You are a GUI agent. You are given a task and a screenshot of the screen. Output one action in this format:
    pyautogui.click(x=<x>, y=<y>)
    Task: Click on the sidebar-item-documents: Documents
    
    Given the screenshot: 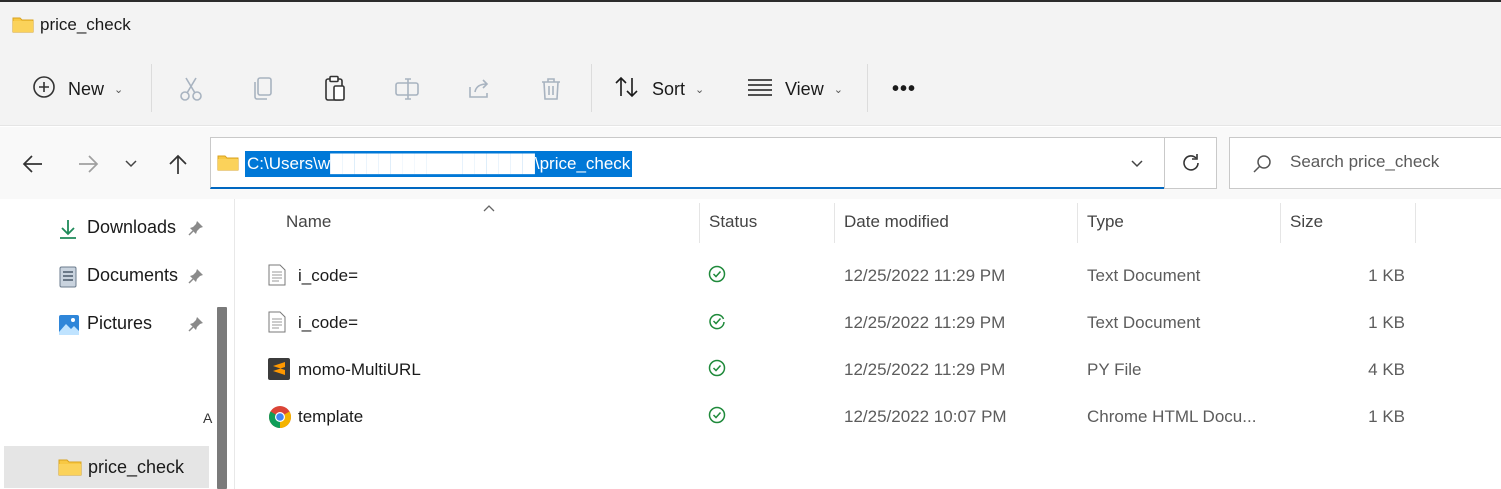 What is the action you would take?
    pyautogui.click(x=106, y=276)
    